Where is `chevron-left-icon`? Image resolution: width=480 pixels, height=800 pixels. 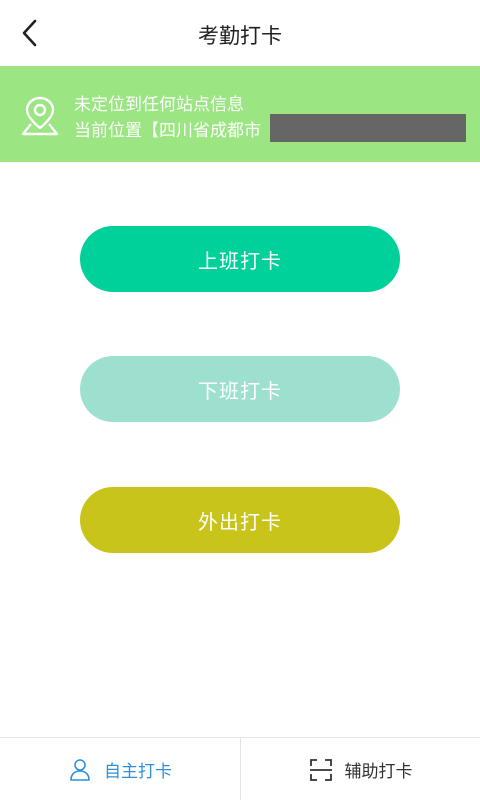
chevron-left-icon is located at coordinates (29, 35).